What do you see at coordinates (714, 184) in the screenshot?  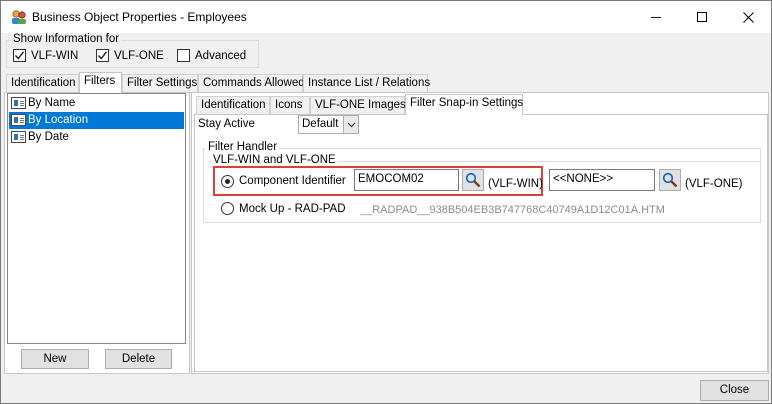 I see `vlf-one-suffix: (VLF-ONE)` at bounding box center [714, 184].